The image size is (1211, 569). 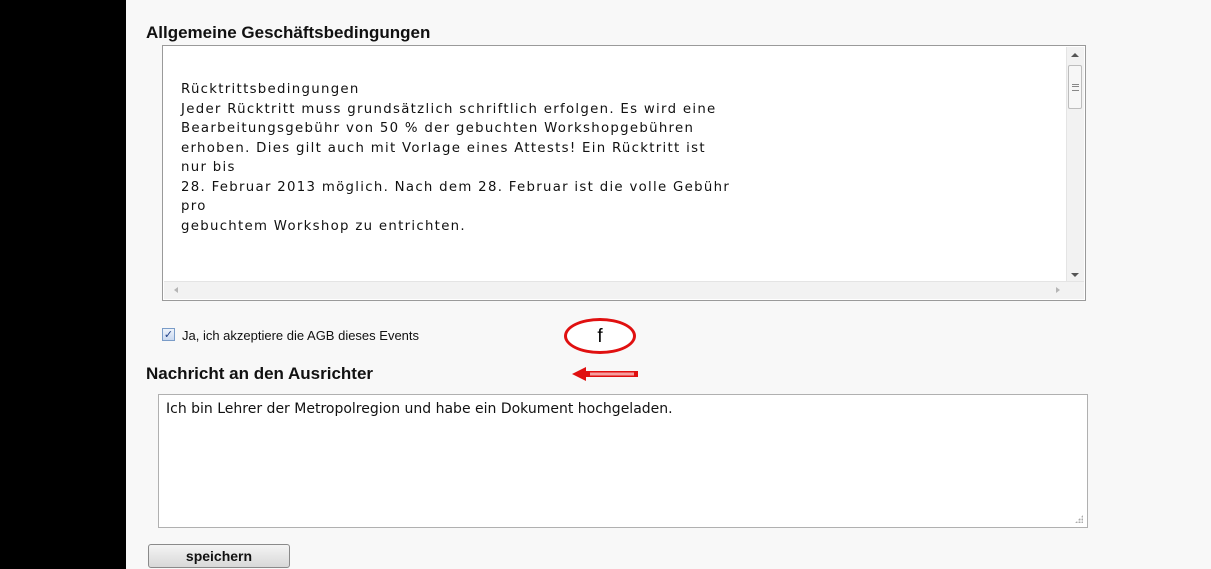 I want to click on scroll-left-icon, so click(x=176, y=290).